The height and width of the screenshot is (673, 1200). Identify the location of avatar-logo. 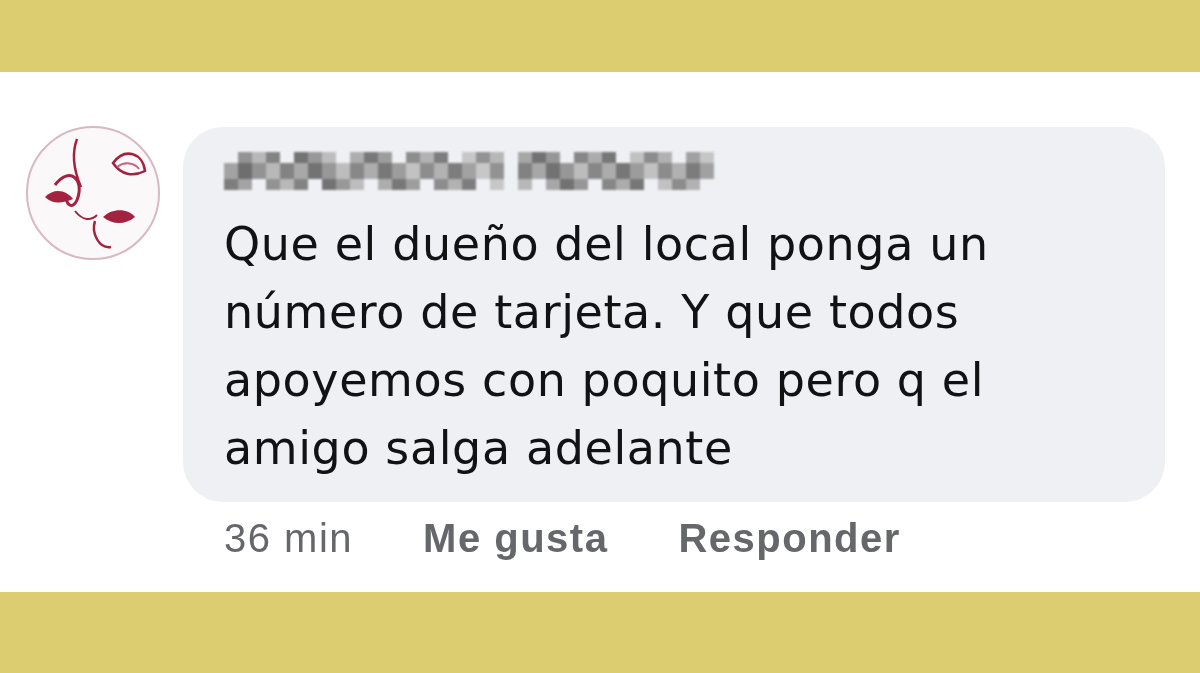
(93, 193).